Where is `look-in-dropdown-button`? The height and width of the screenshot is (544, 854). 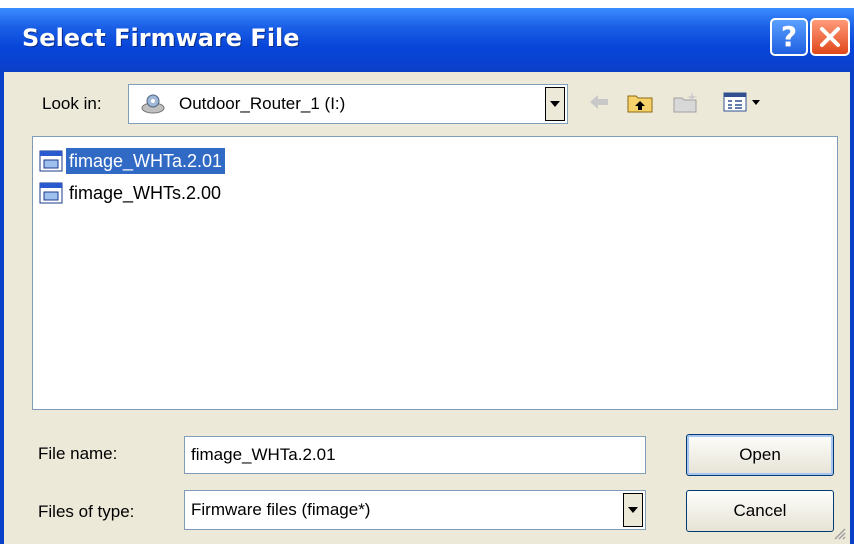
look-in-dropdown-button is located at coordinates (555, 104).